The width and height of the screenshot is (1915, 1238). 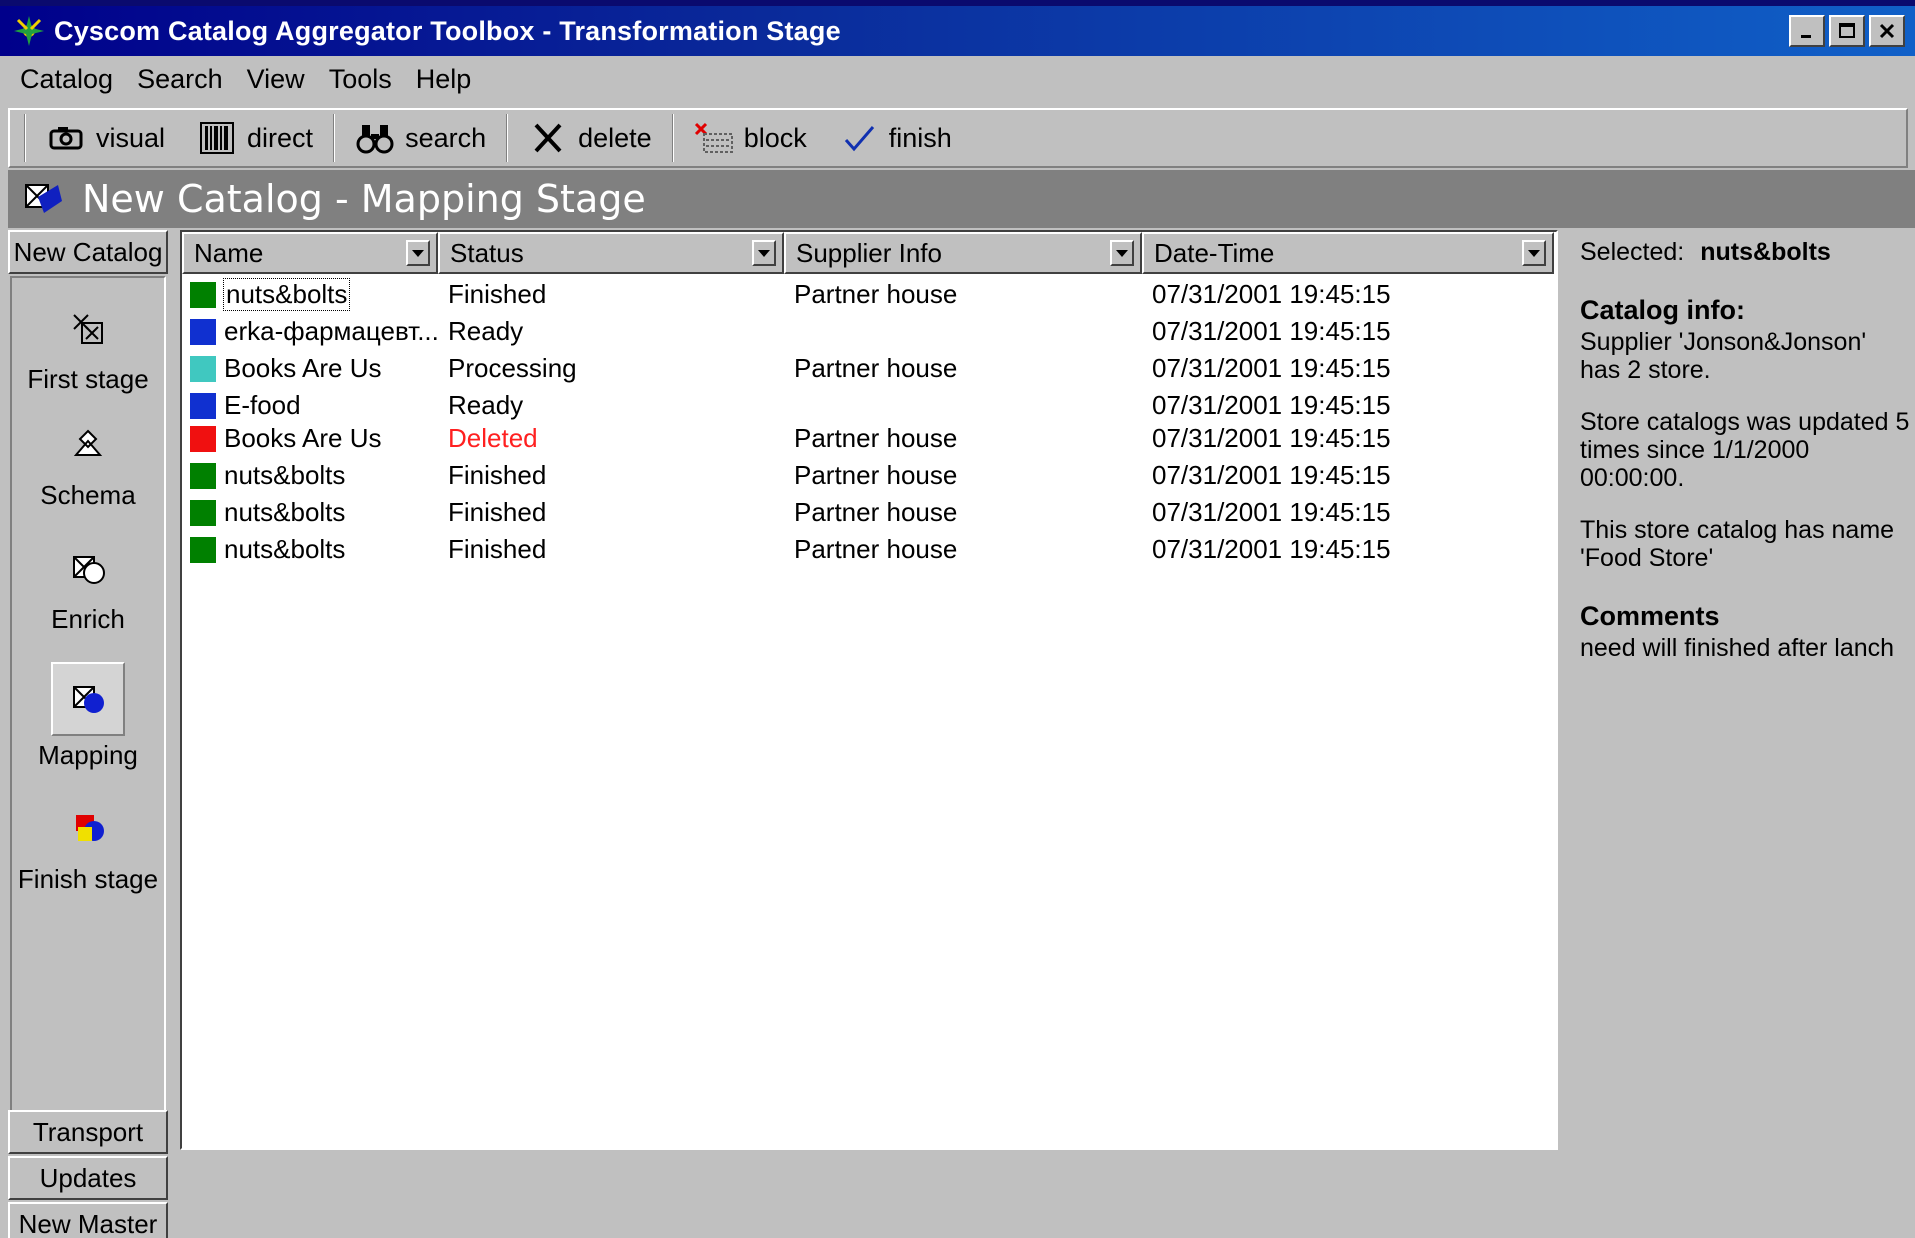 I want to click on column-header-supplier: Supplier Info, so click(x=963, y=253).